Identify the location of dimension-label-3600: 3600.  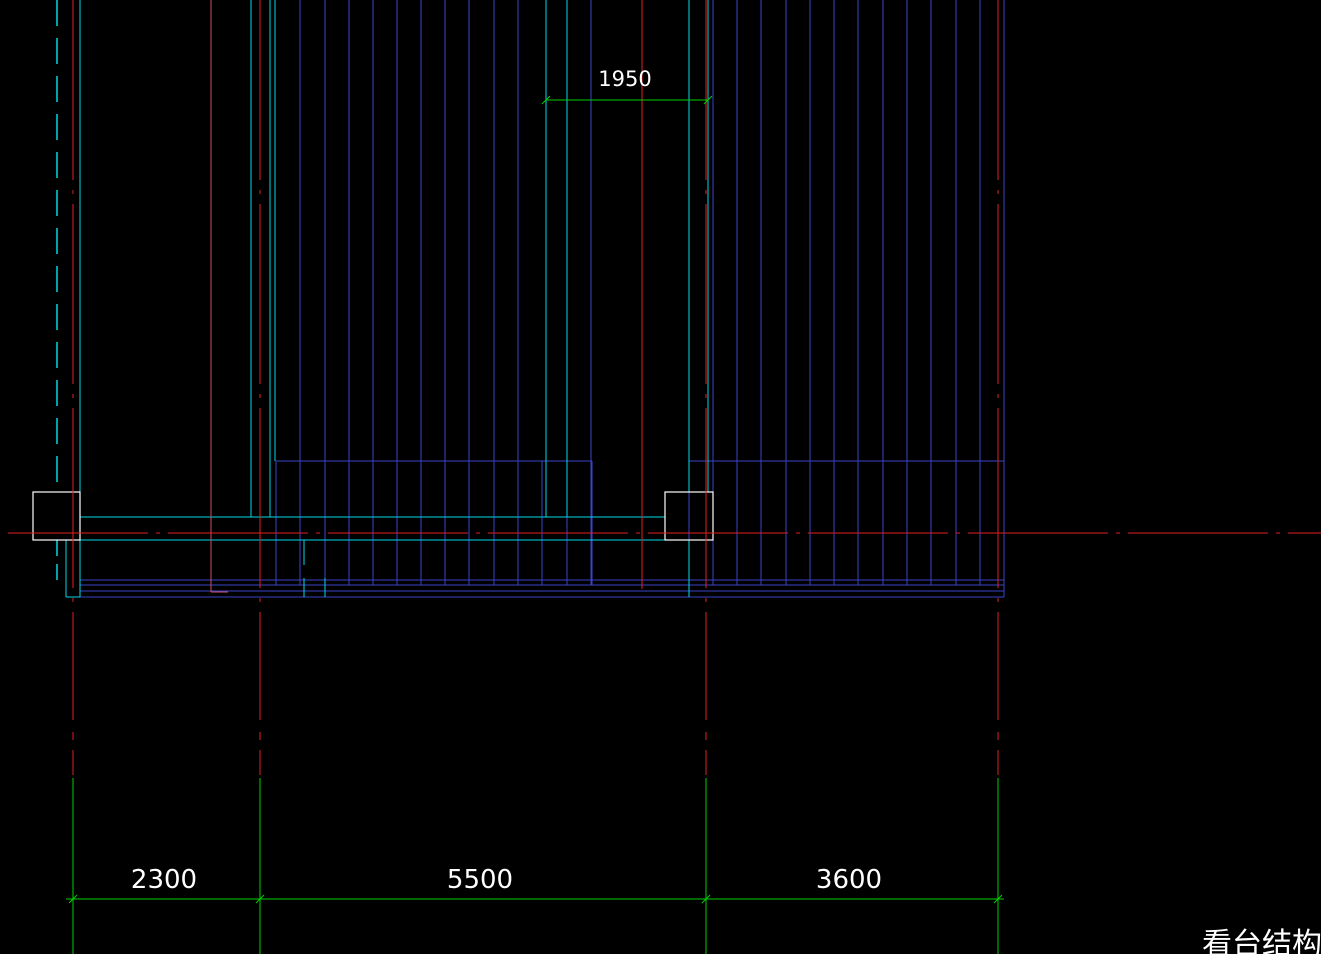
(849, 880).